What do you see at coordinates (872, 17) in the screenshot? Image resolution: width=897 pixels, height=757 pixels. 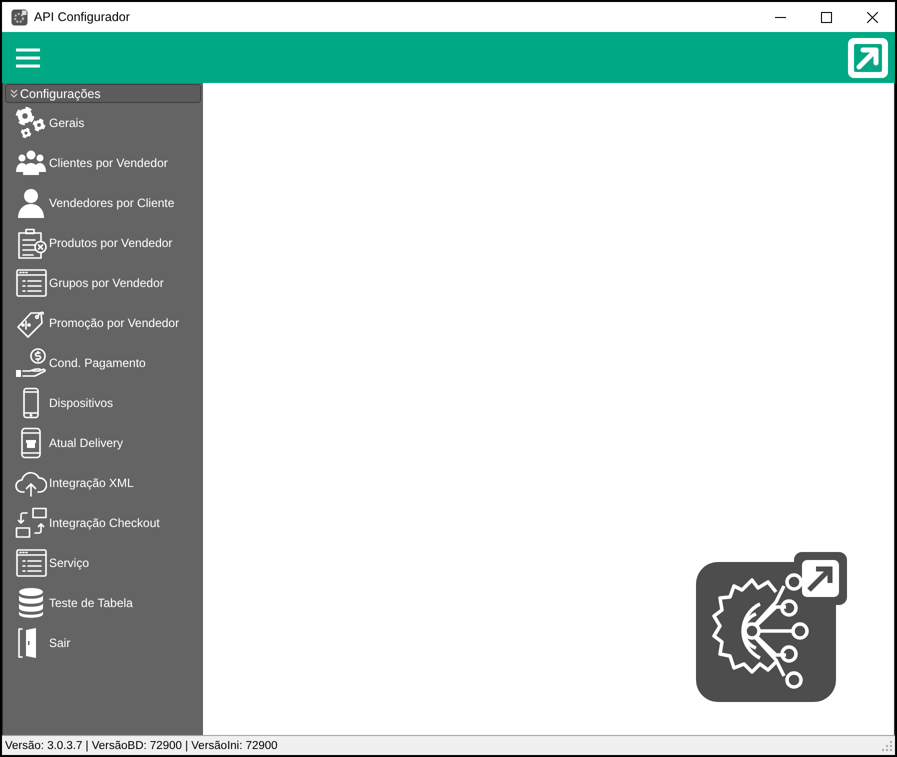 I see `close-icon` at bounding box center [872, 17].